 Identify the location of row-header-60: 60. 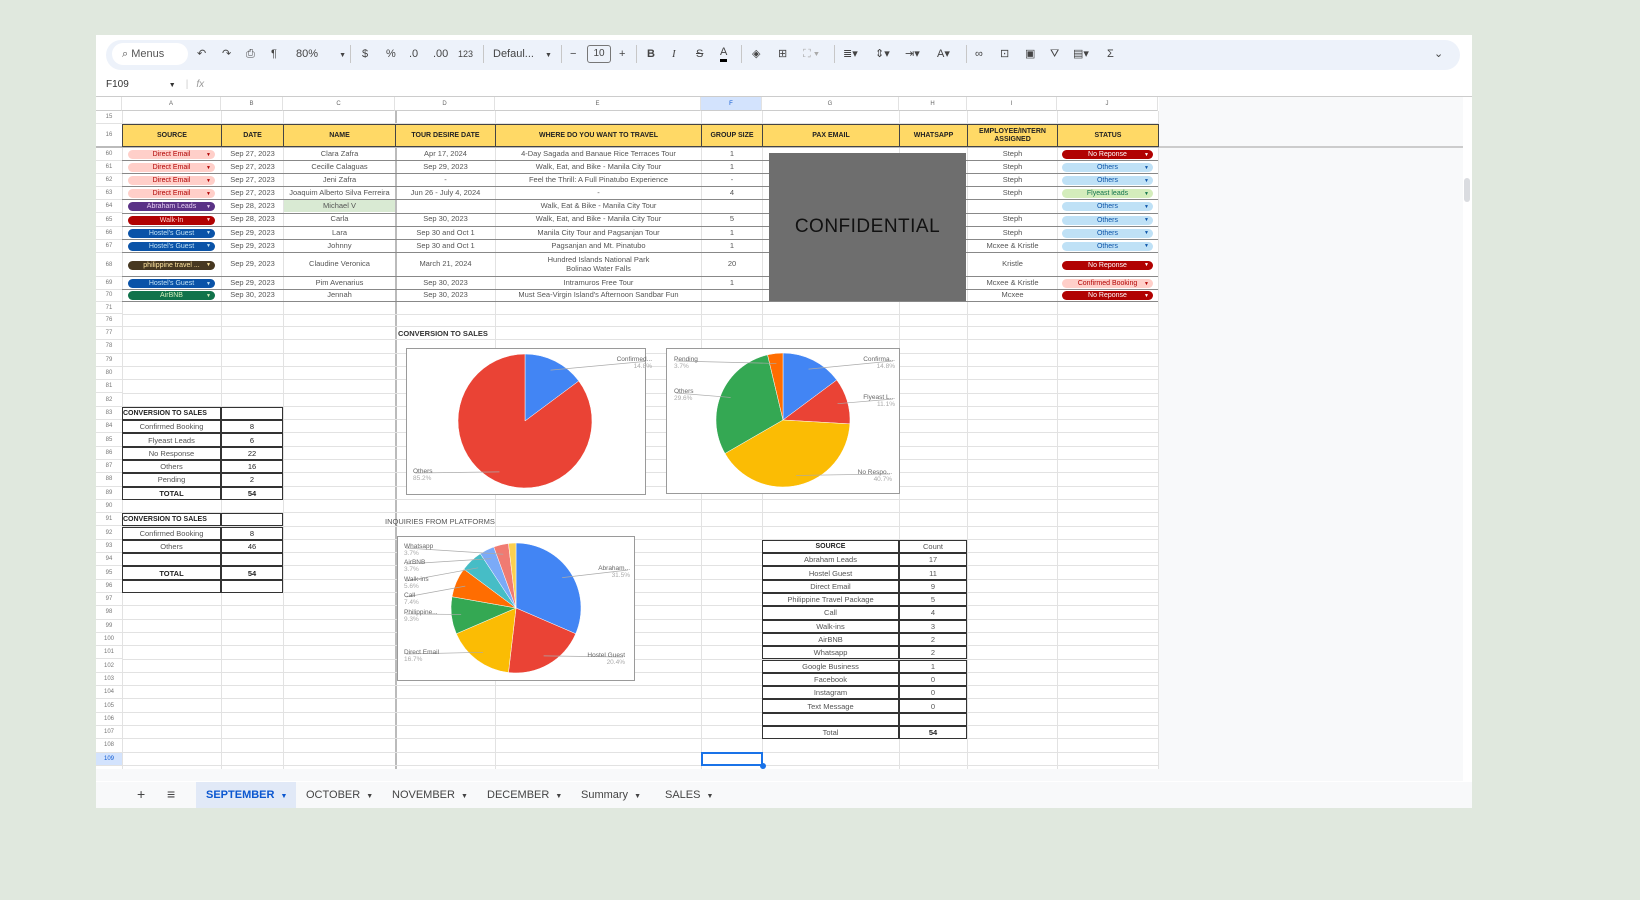
(109, 155).